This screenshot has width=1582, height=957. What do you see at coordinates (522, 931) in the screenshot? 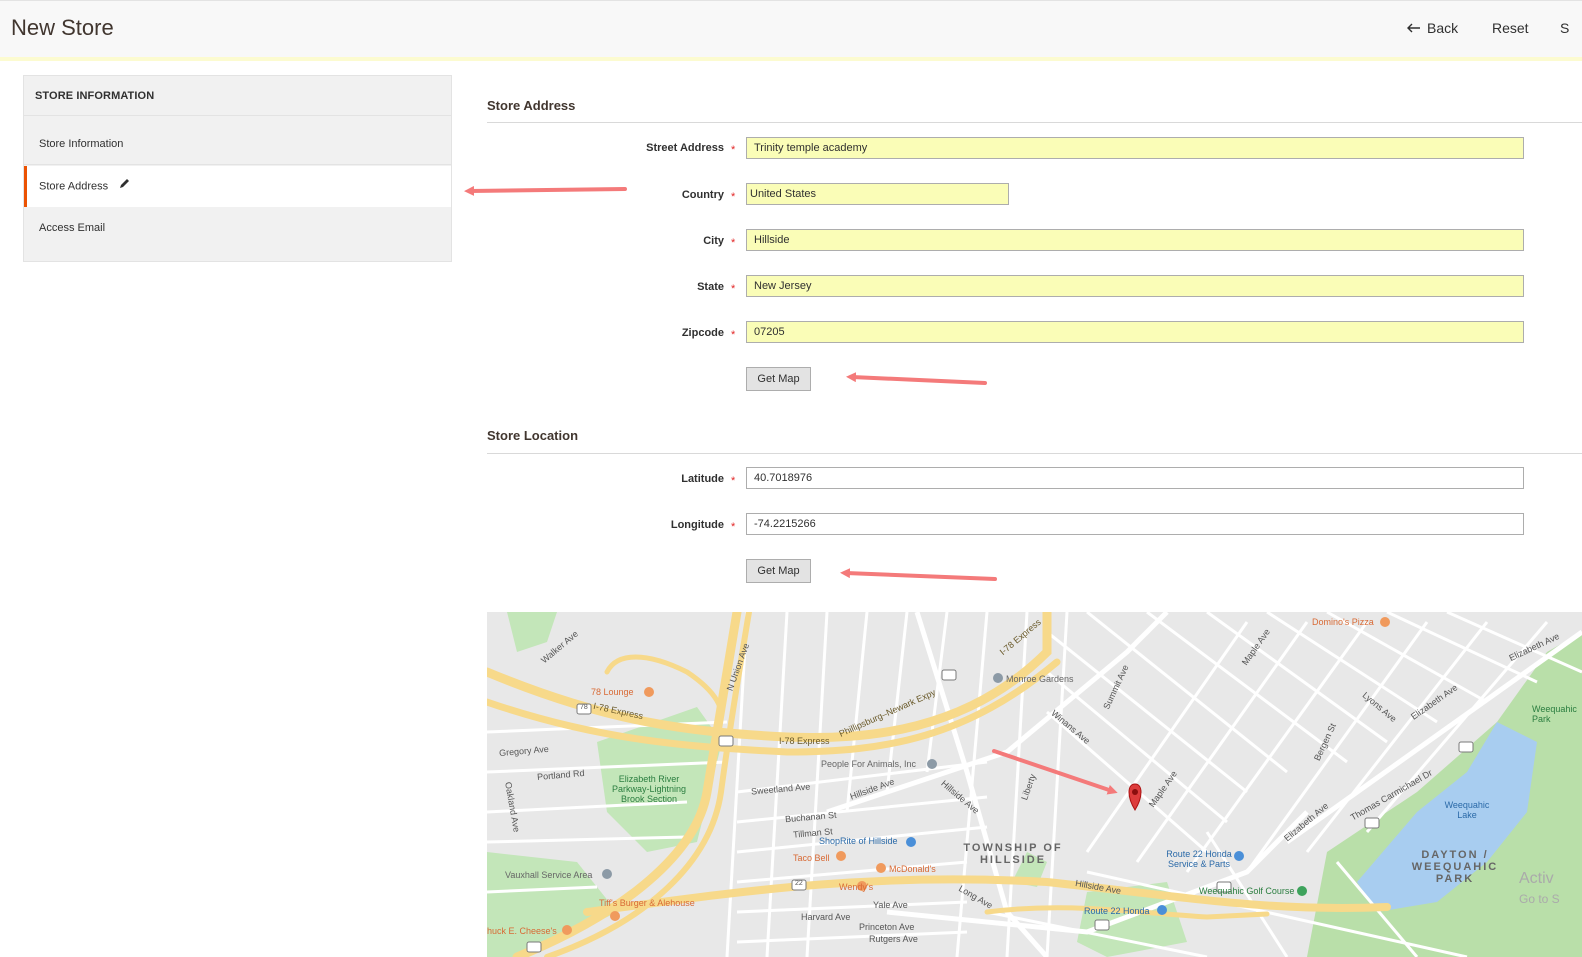
I see `map-label: huck E. Cheese's` at bounding box center [522, 931].